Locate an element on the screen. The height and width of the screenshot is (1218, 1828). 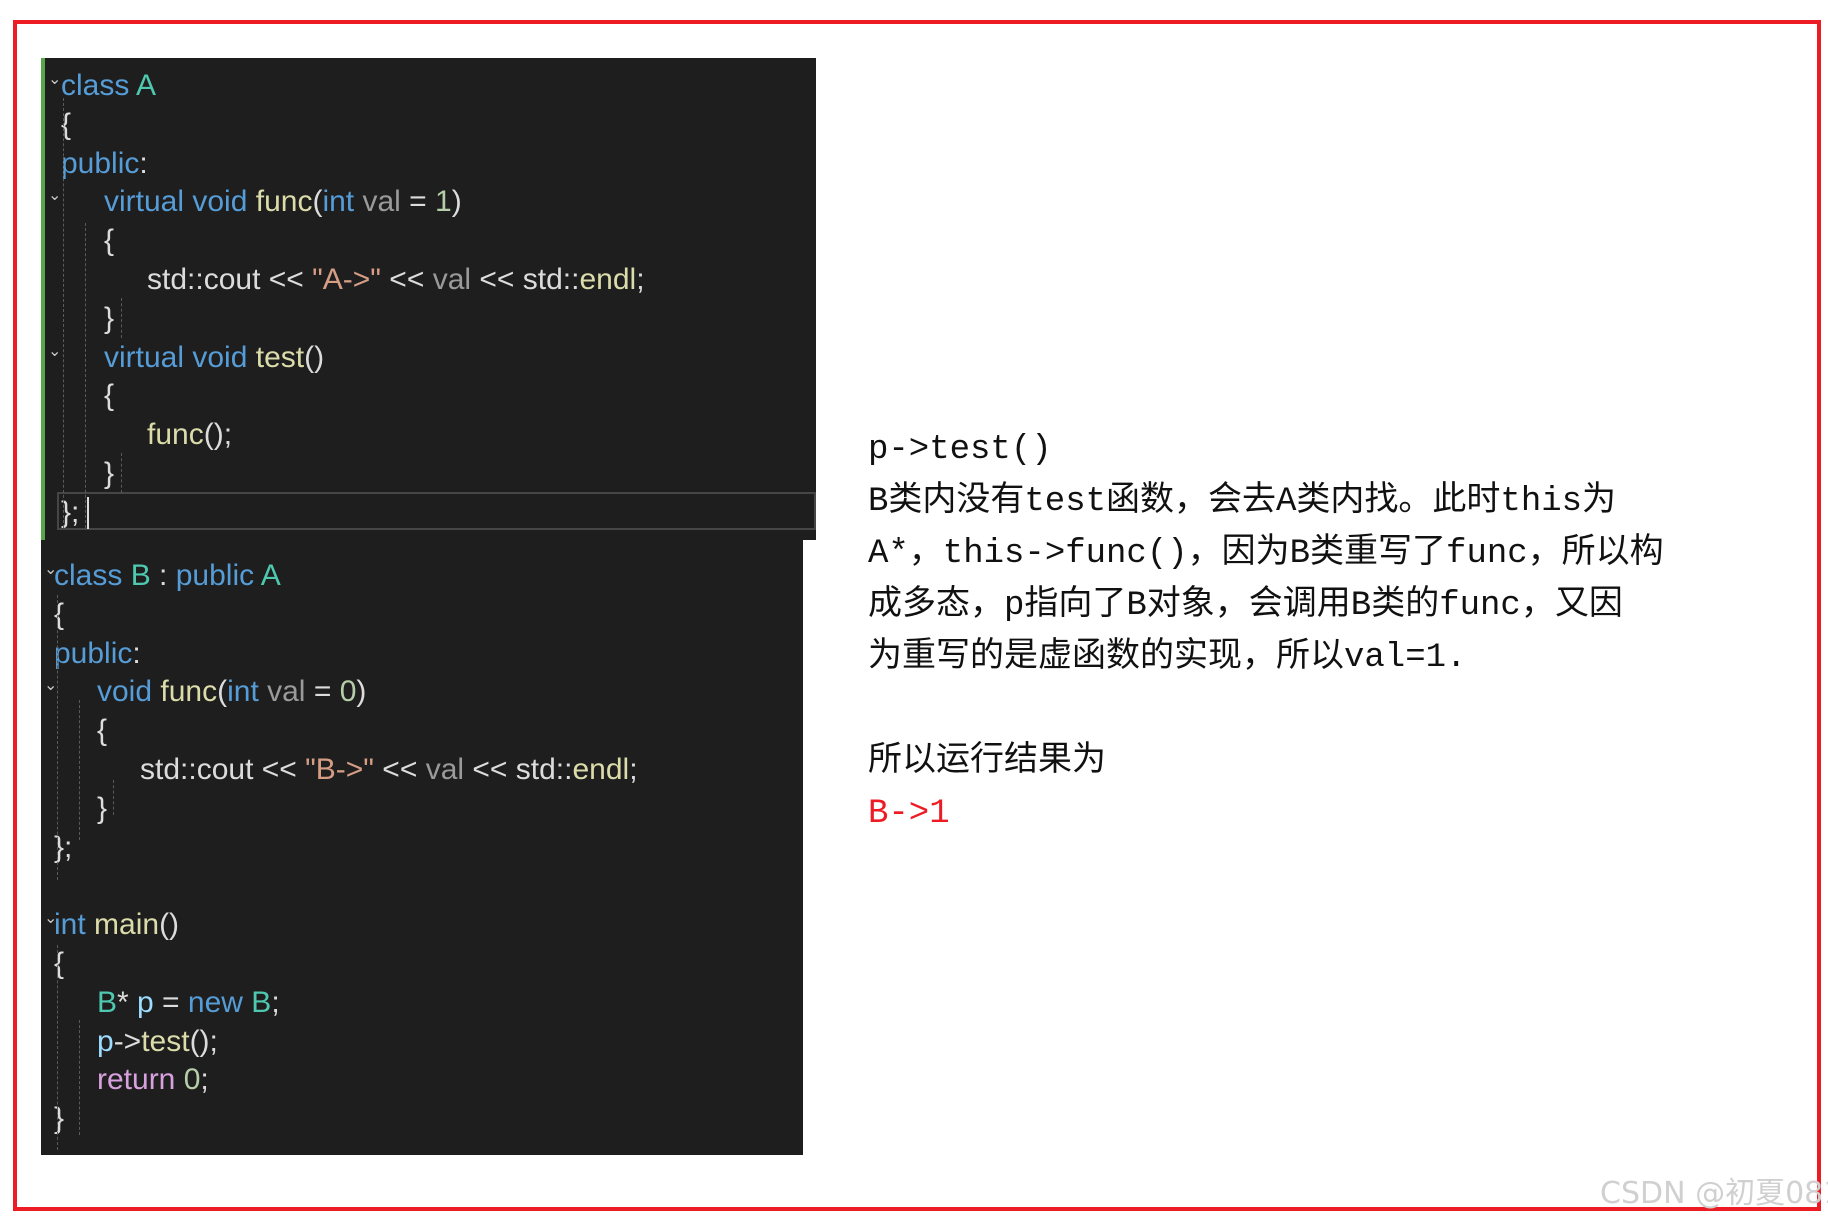
code-line: std::cout << "A->" << val << std::endl; is located at coordinates (396, 280).